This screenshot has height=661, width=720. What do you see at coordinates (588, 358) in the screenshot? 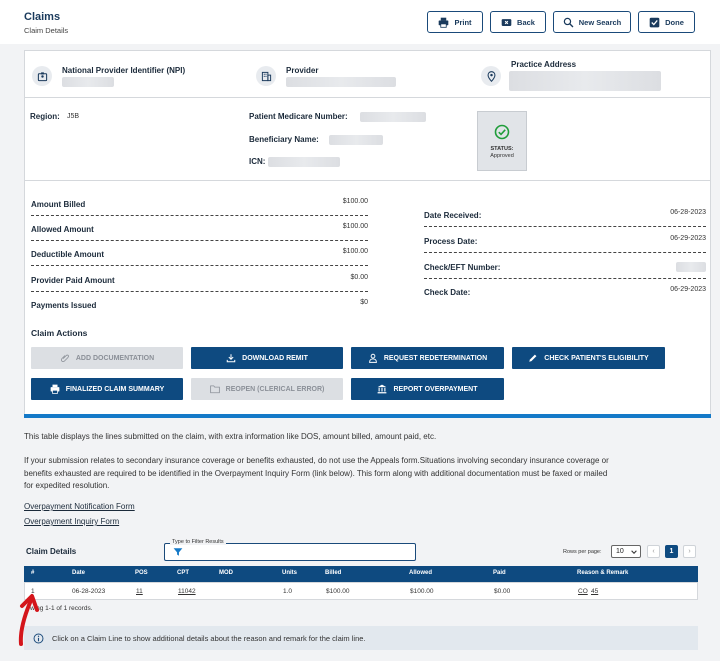
I see `check-eligibility-button: CHECK PATIENT'S ELIGIBILITY` at bounding box center [588, 358].